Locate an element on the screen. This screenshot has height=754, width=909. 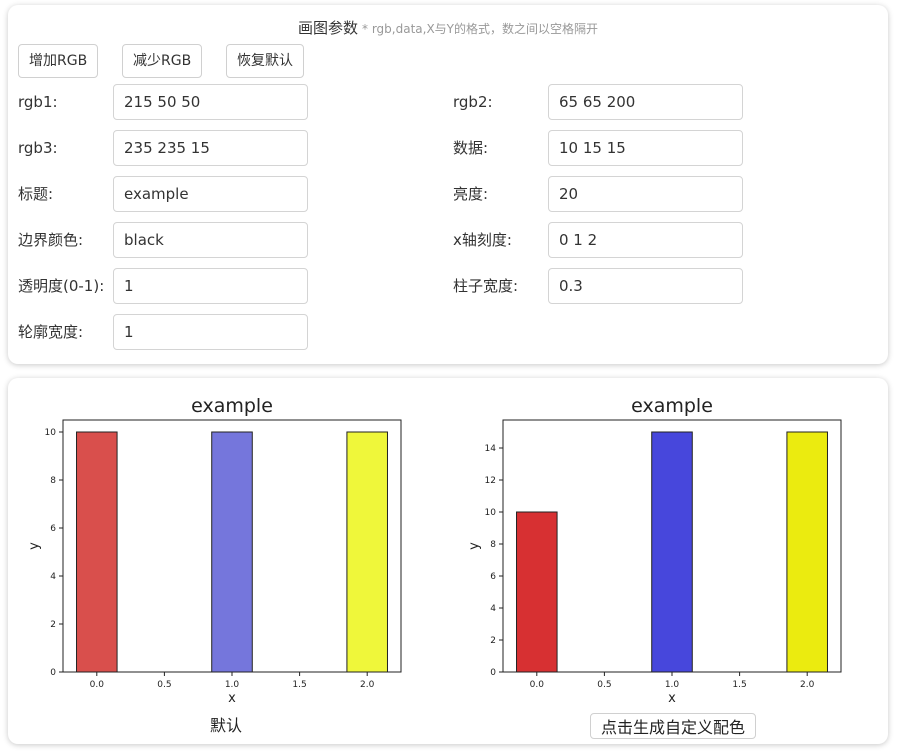
panel-header: 画图参数 * rgb,data,X与Y的格式，数之间以空格隔开 is located at coordinates (448, 27).